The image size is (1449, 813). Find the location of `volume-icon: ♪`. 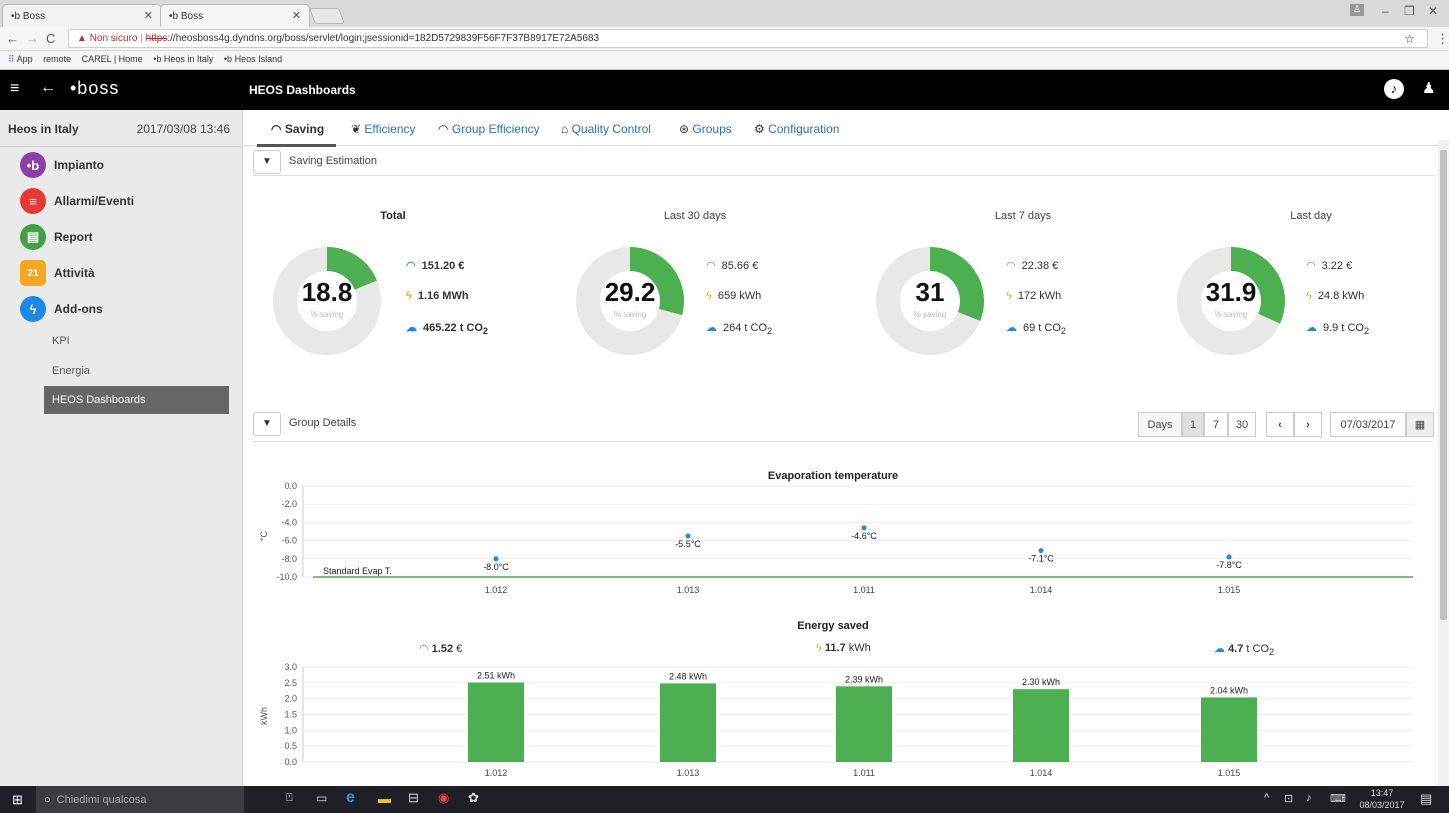

volume-icon: ♪ is located at coordinates (1309, 798).